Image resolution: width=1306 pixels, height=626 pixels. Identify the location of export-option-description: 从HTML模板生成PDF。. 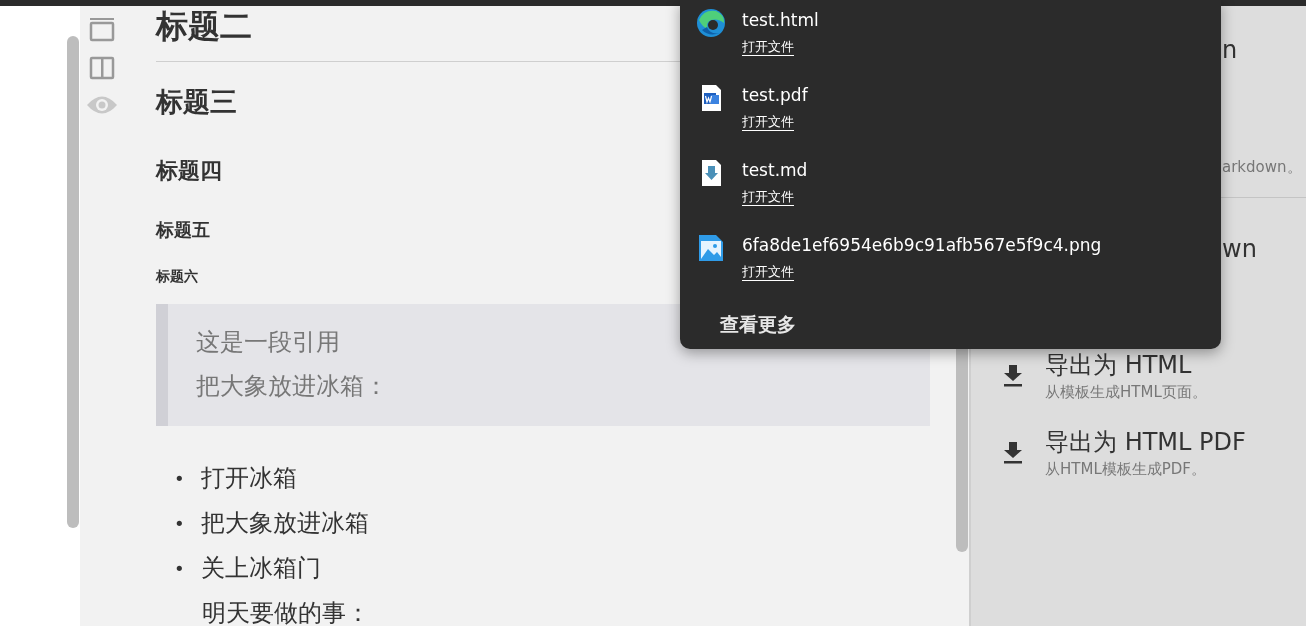
(1125, 469).